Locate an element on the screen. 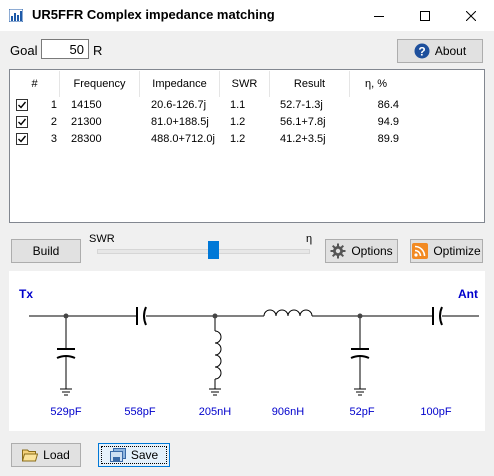  row-index: 3 is located at coordinates (53, 139).